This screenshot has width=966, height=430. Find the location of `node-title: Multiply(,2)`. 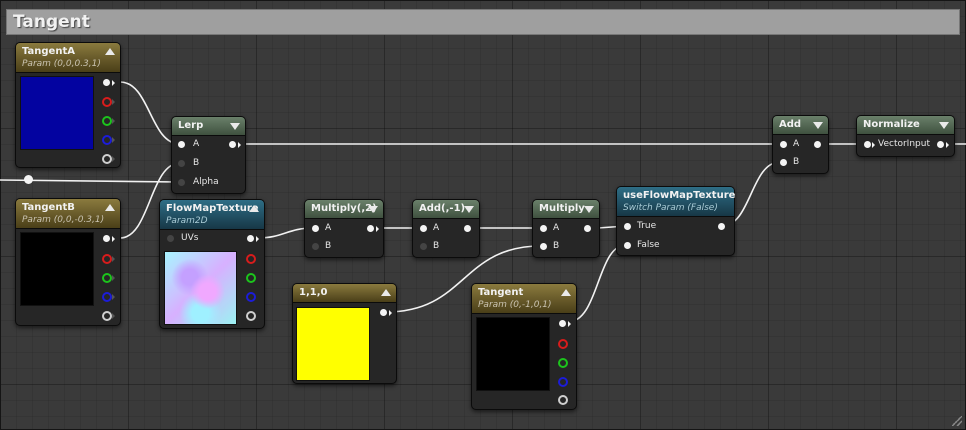

node-title: Multiply(,2) is located at coordinates (344, 208).